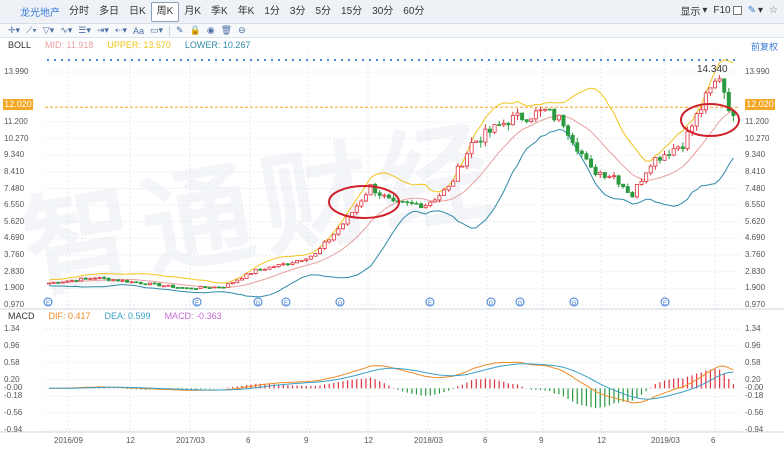 This screenshot has height=451, width=784. I want to click on crosshair-icon: ✛▾, so click(14, 31).